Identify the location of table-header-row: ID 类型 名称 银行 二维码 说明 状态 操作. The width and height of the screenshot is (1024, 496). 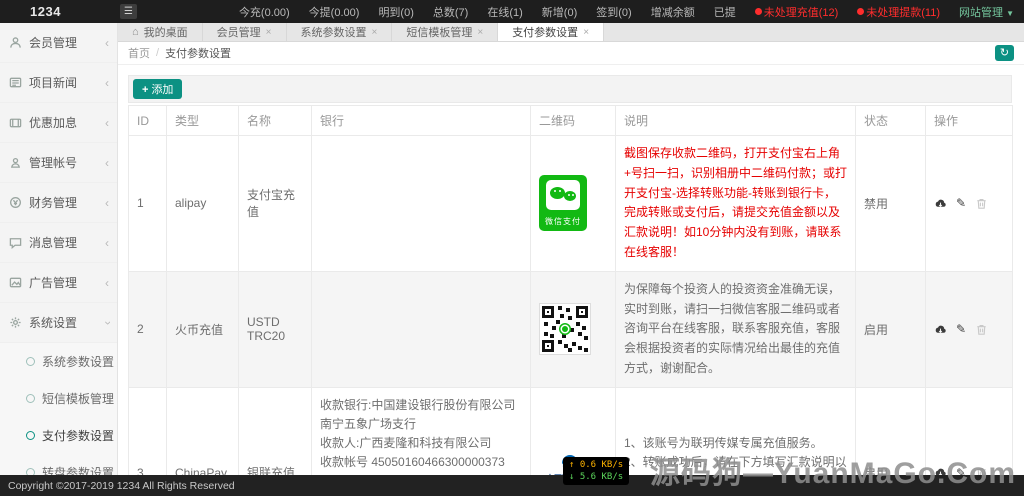
(570, 120).